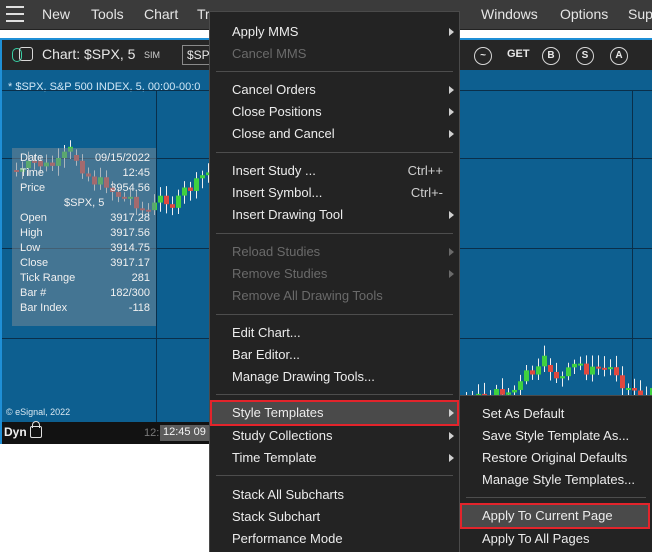 This screenshot has width=652, height=552. I want to click on menu-item-label: Performance Mode, so click(287, 538).